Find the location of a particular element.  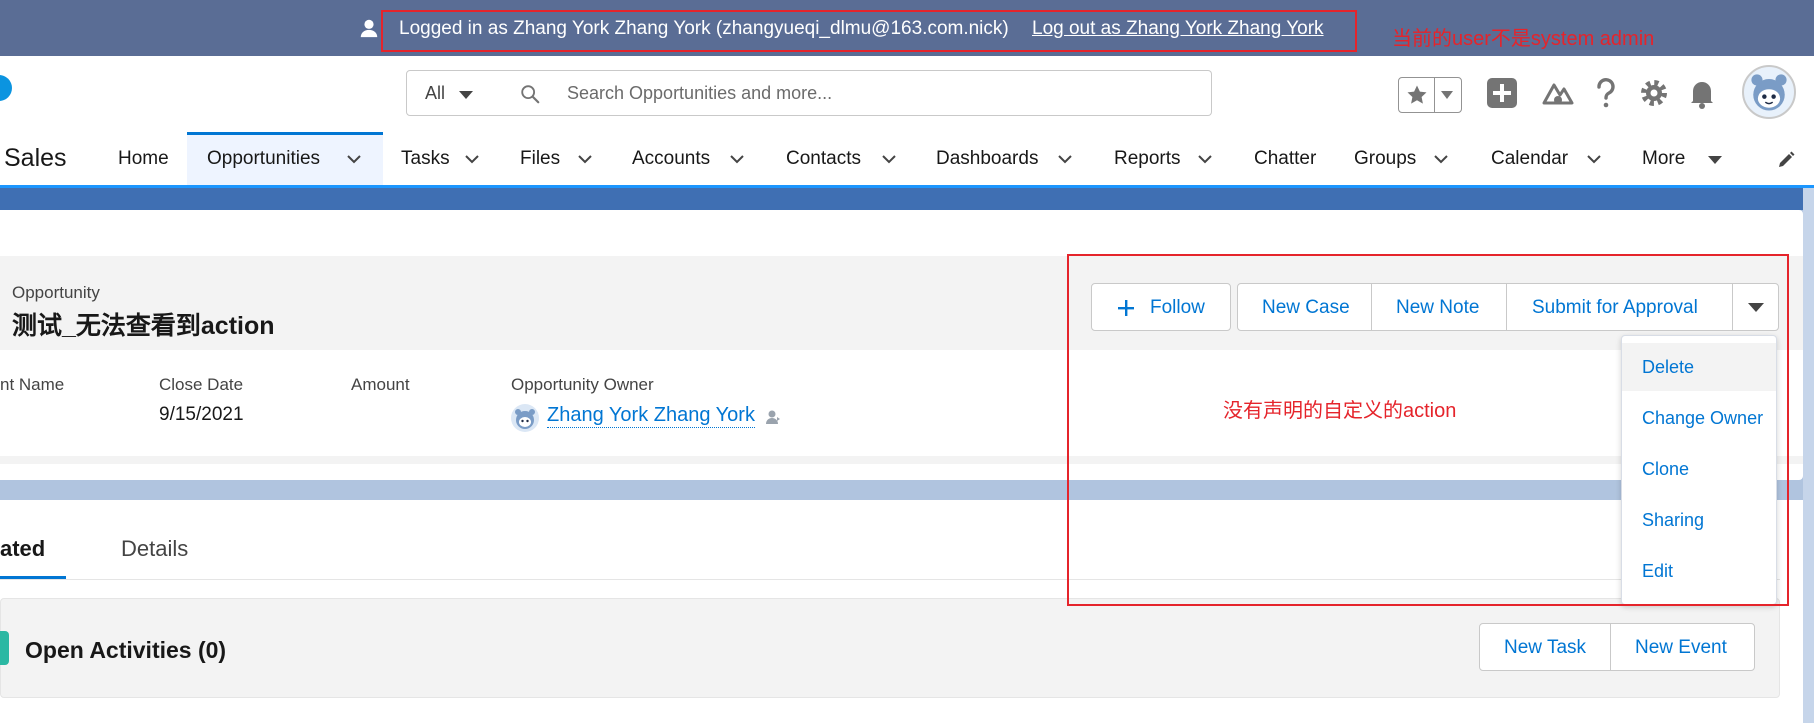

global-header: All is located at coordinates (907, 94).